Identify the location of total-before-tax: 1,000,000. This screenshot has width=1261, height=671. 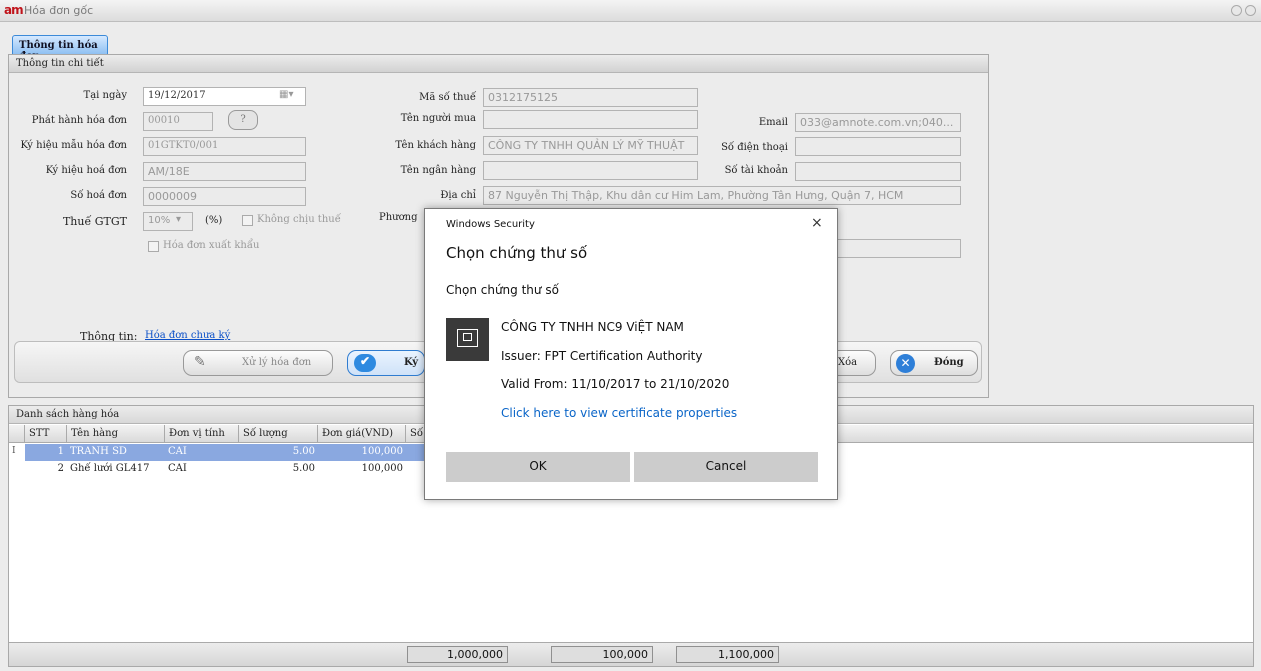
(457, 654).